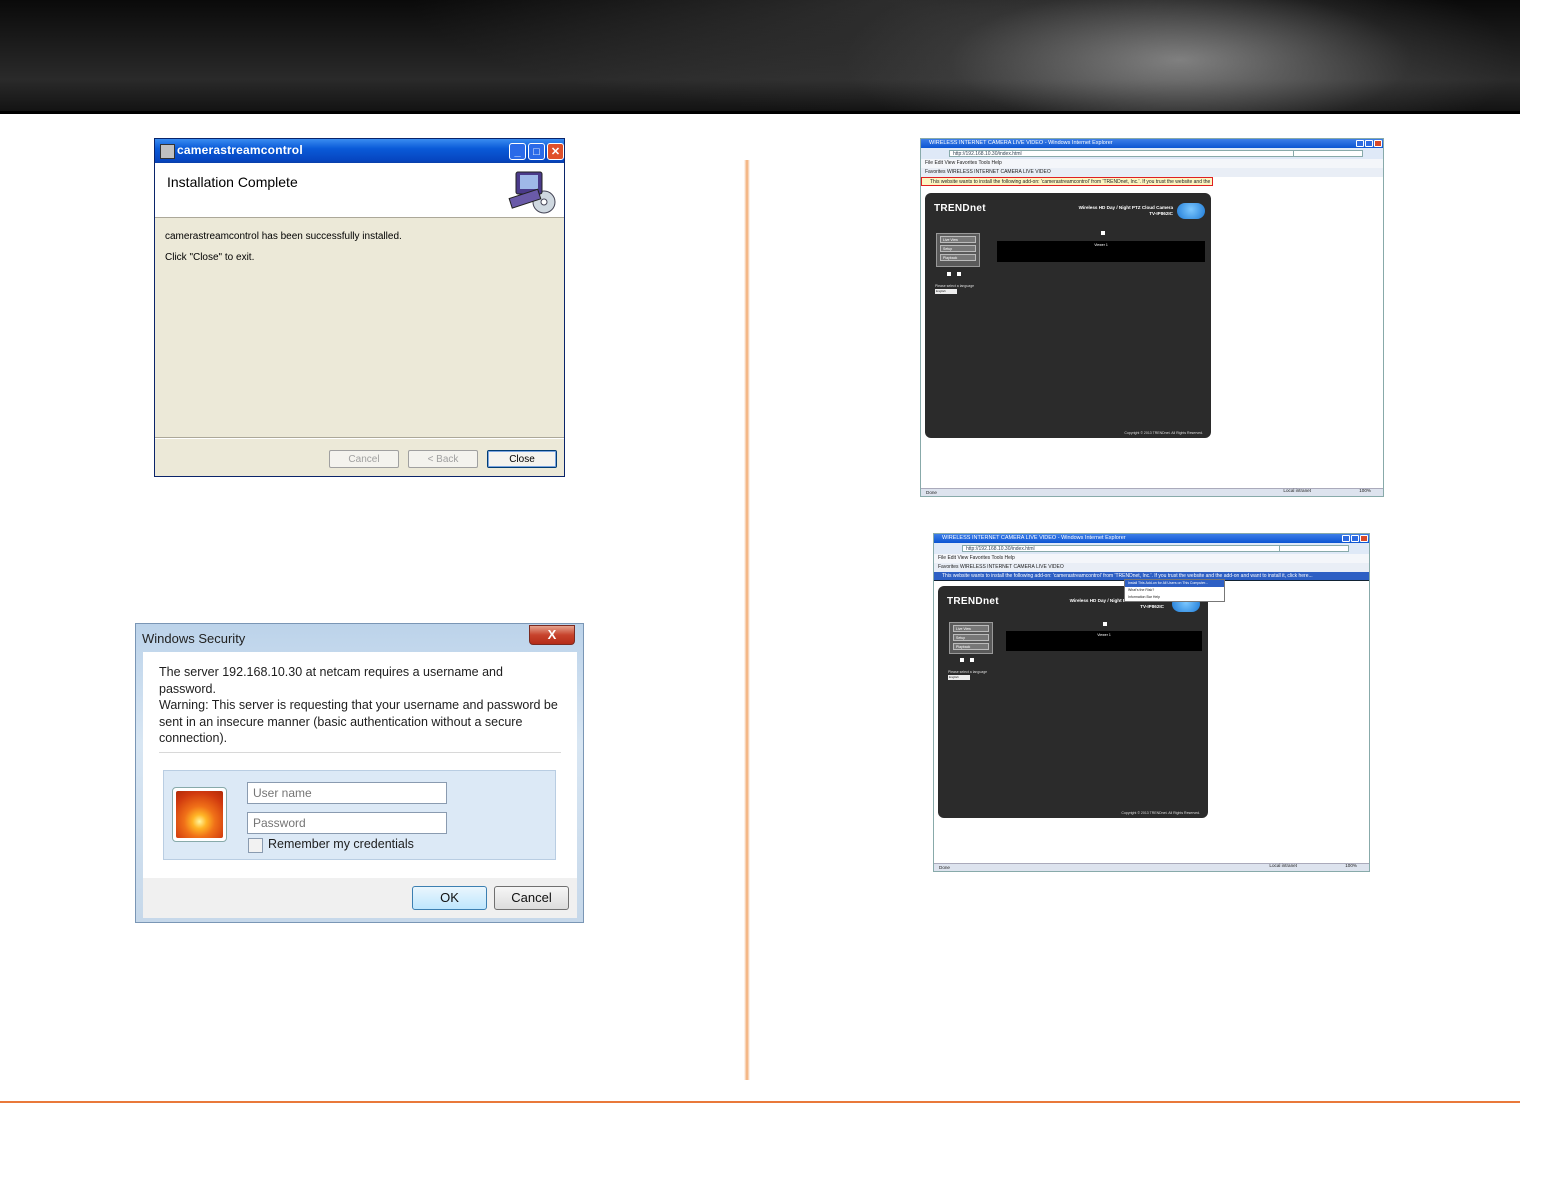  I want to click on footer-line, so click(760, 1102).